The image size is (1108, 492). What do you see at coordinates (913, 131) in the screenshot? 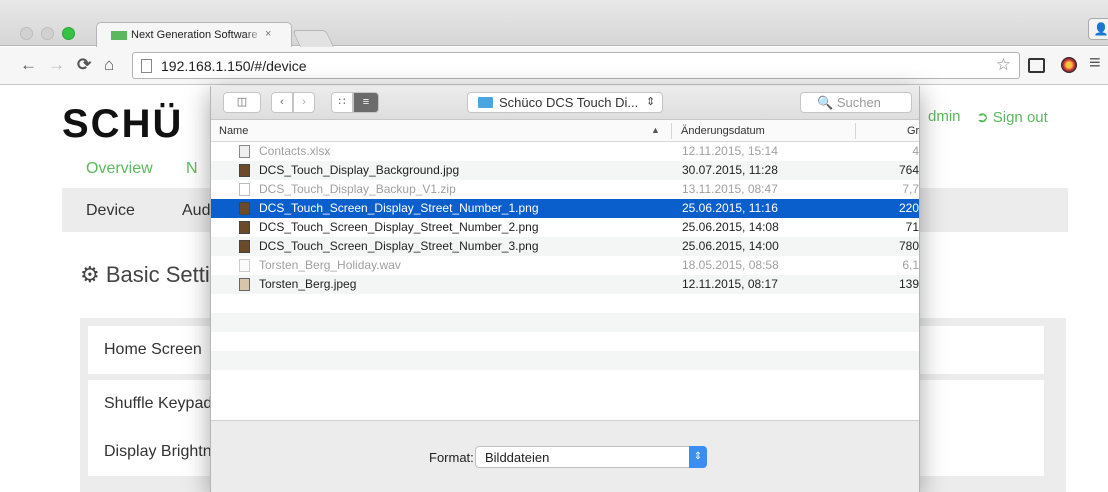
I see `column-size: Gr` at bounding box center [913, 131].